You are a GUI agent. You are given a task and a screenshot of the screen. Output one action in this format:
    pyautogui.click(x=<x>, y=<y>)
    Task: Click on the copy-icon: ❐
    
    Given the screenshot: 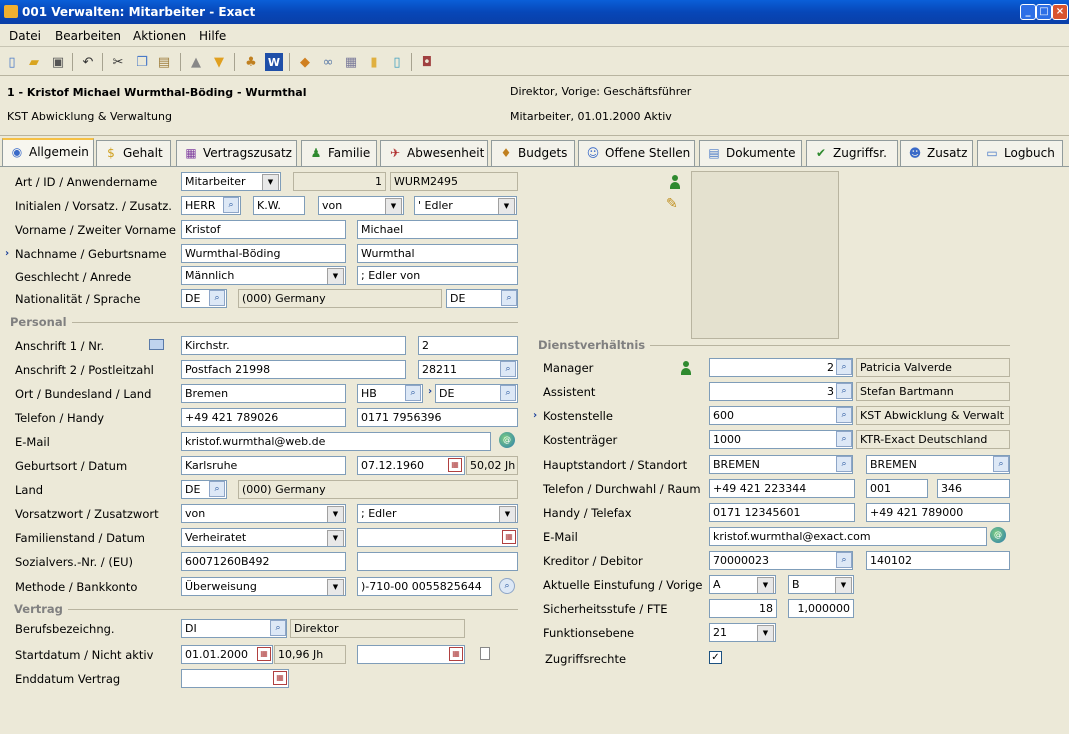 What is the action you would take?
    pyautogui.click(x=142, y=62)
    